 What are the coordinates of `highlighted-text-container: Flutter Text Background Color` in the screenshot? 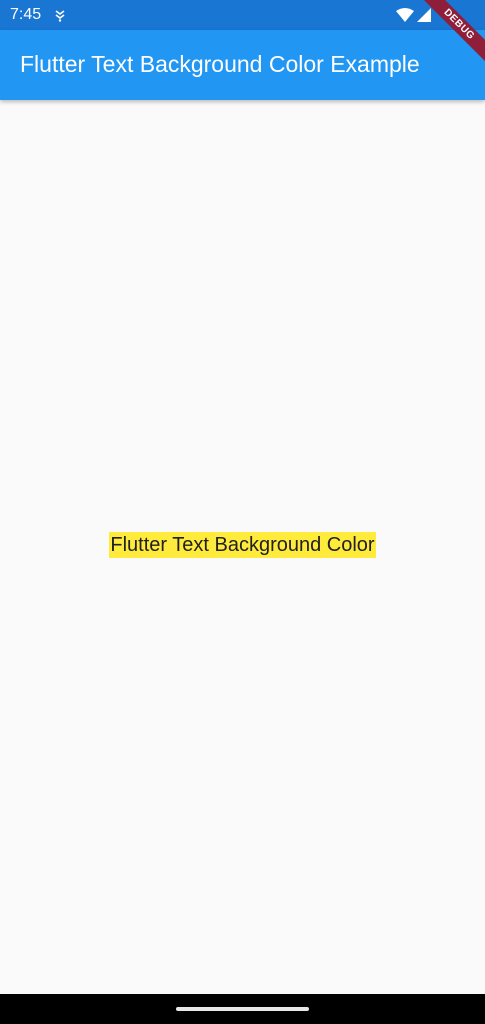 It's located at (242, 545).